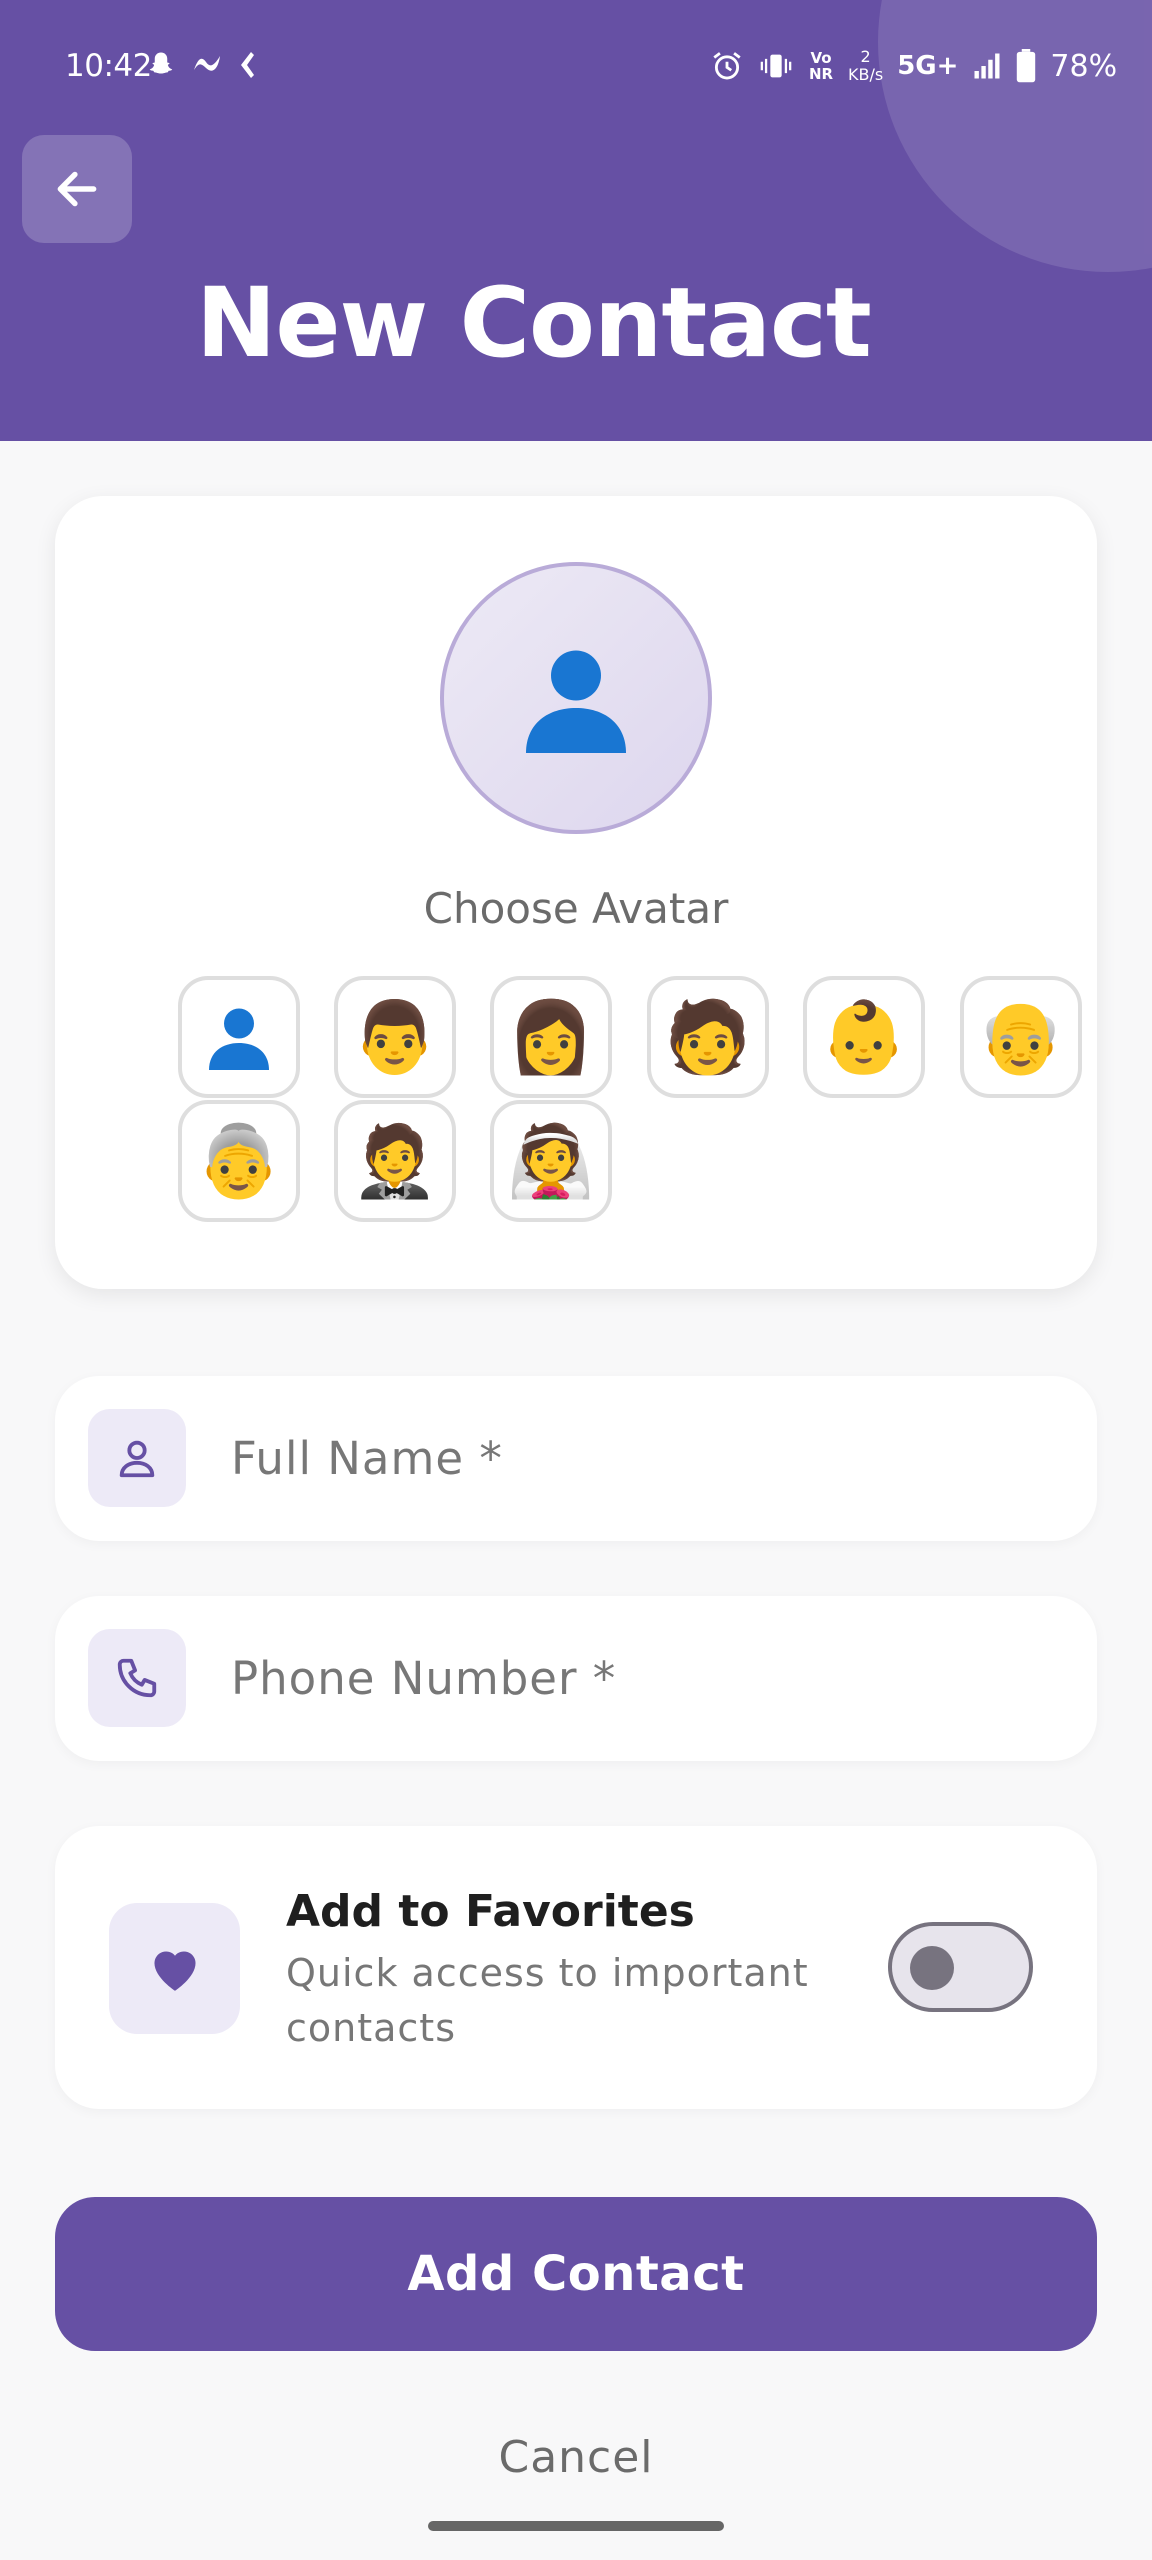  Describe the element at coordinates (395, 1037) in the screenshot. I see `avatar-option-man: 👨` at that location.